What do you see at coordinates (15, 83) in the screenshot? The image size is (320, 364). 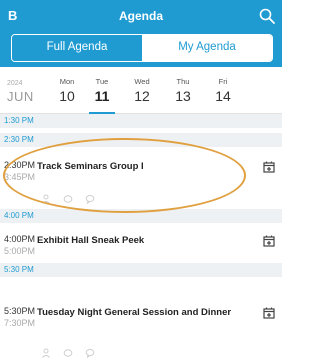 I see `year-label: 2024` at bounding box center [15, 83].